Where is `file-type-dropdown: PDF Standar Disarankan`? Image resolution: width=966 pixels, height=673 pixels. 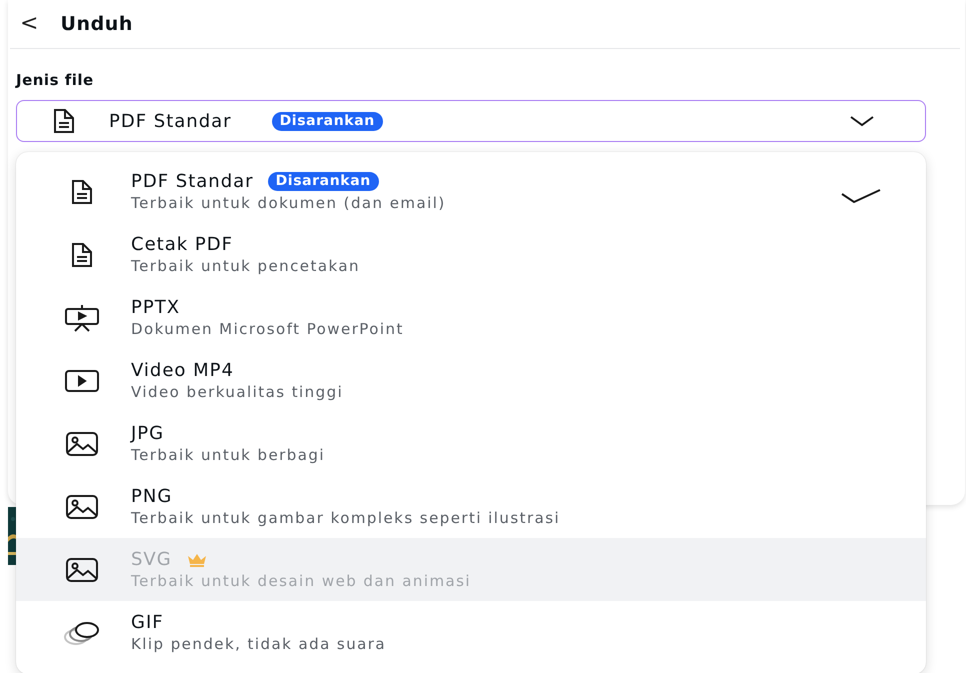 file-type-dropdown: PDF Standar Disarankan is located at coordinates (471, 121).